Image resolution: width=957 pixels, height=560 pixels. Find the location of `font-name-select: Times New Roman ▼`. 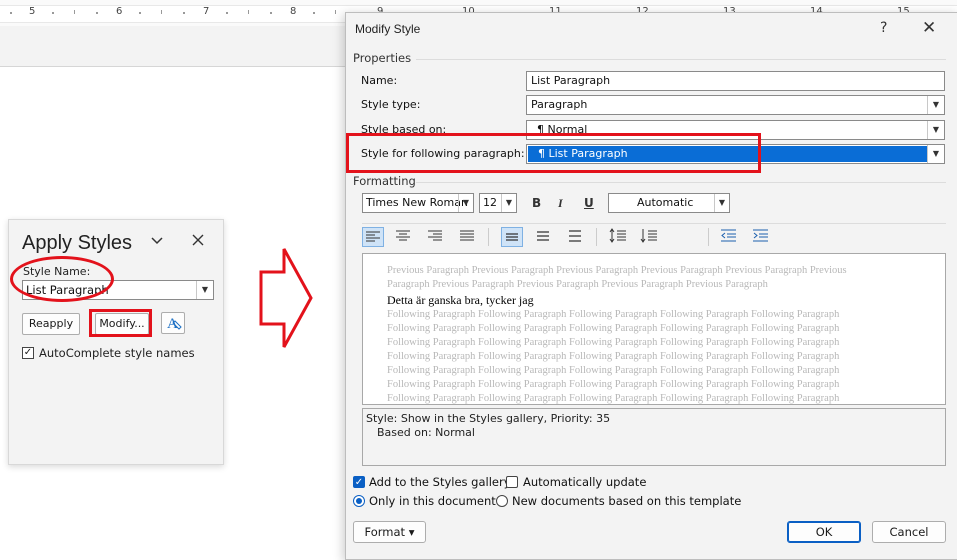

font-name-select: Times New Roman ▼ is located at coordinates (418, 203).